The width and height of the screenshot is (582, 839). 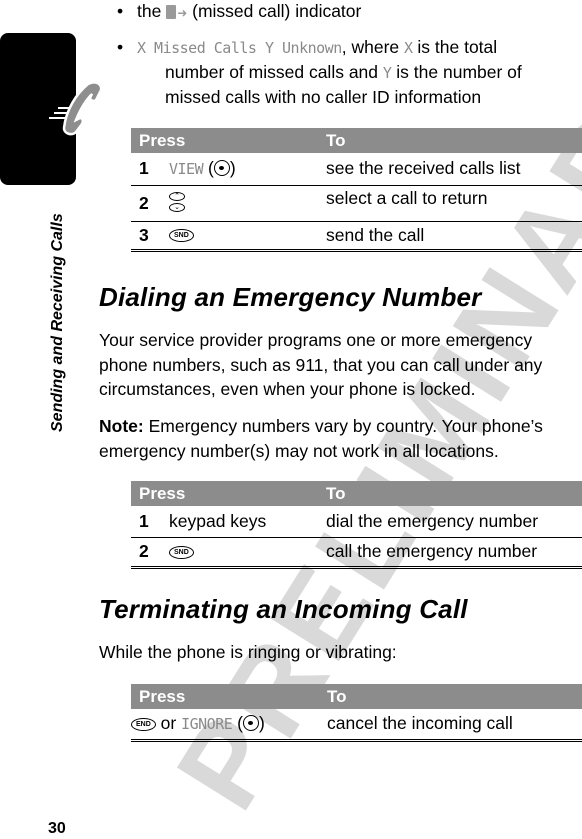 What do you see at coordinates (57, 828) in the screenshot?
I see `page-number: 30` at bounding box center [57, 828].